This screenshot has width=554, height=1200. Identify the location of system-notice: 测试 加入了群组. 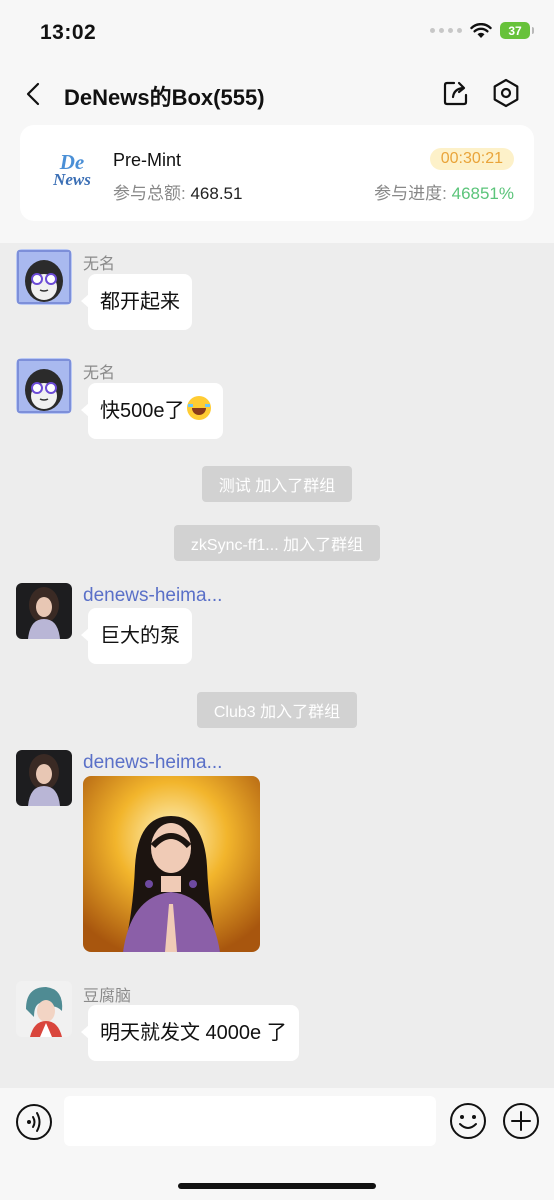
(277, 484).